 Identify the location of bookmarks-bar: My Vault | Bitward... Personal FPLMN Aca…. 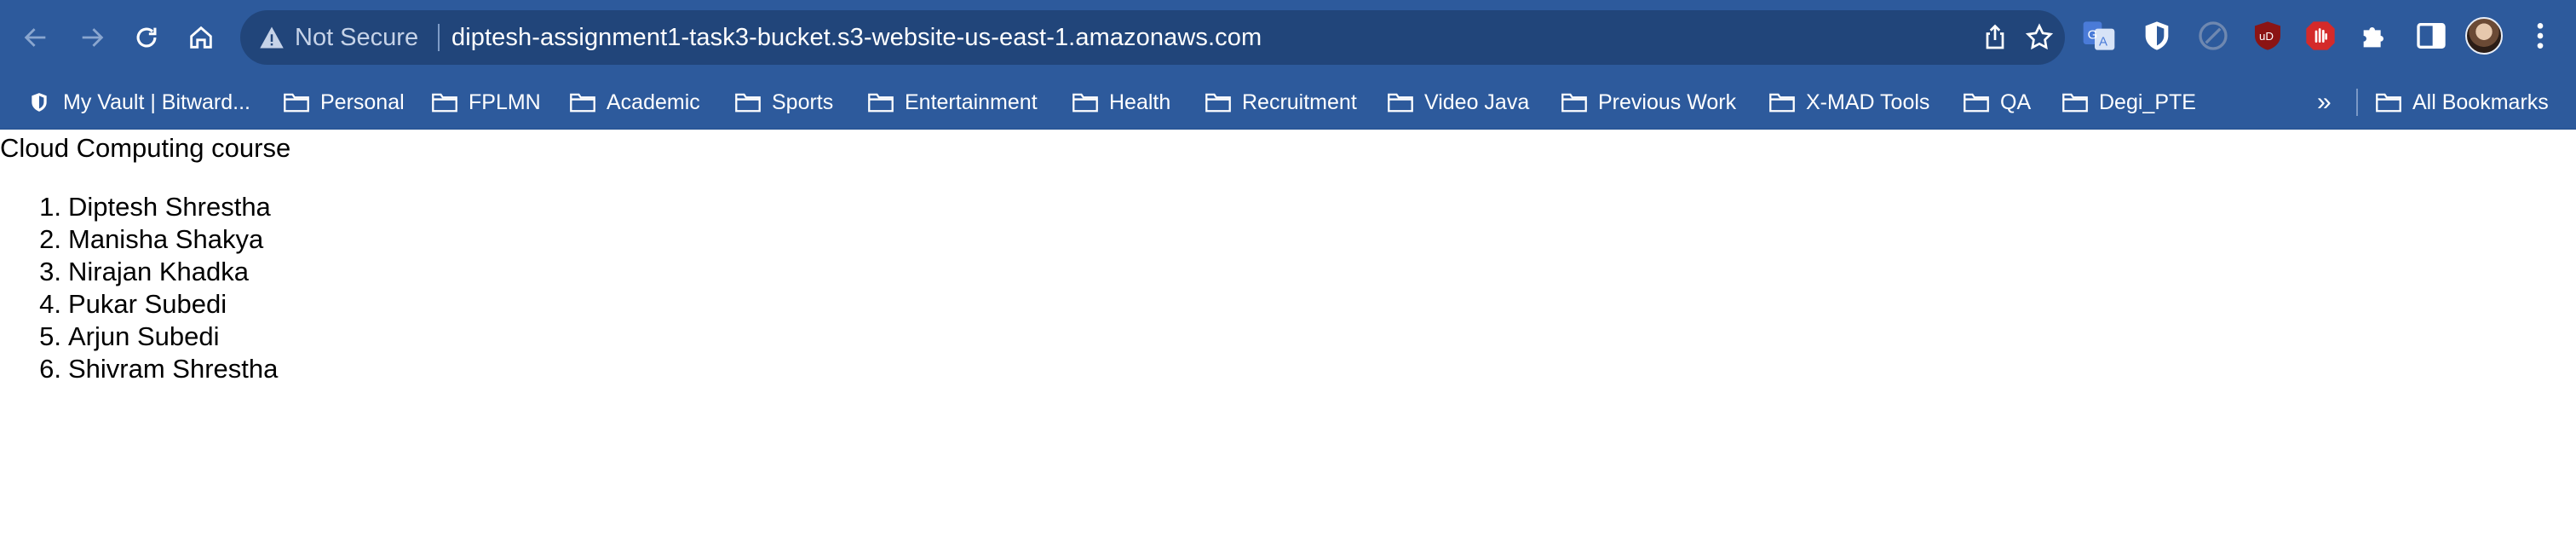
(1288, 103).